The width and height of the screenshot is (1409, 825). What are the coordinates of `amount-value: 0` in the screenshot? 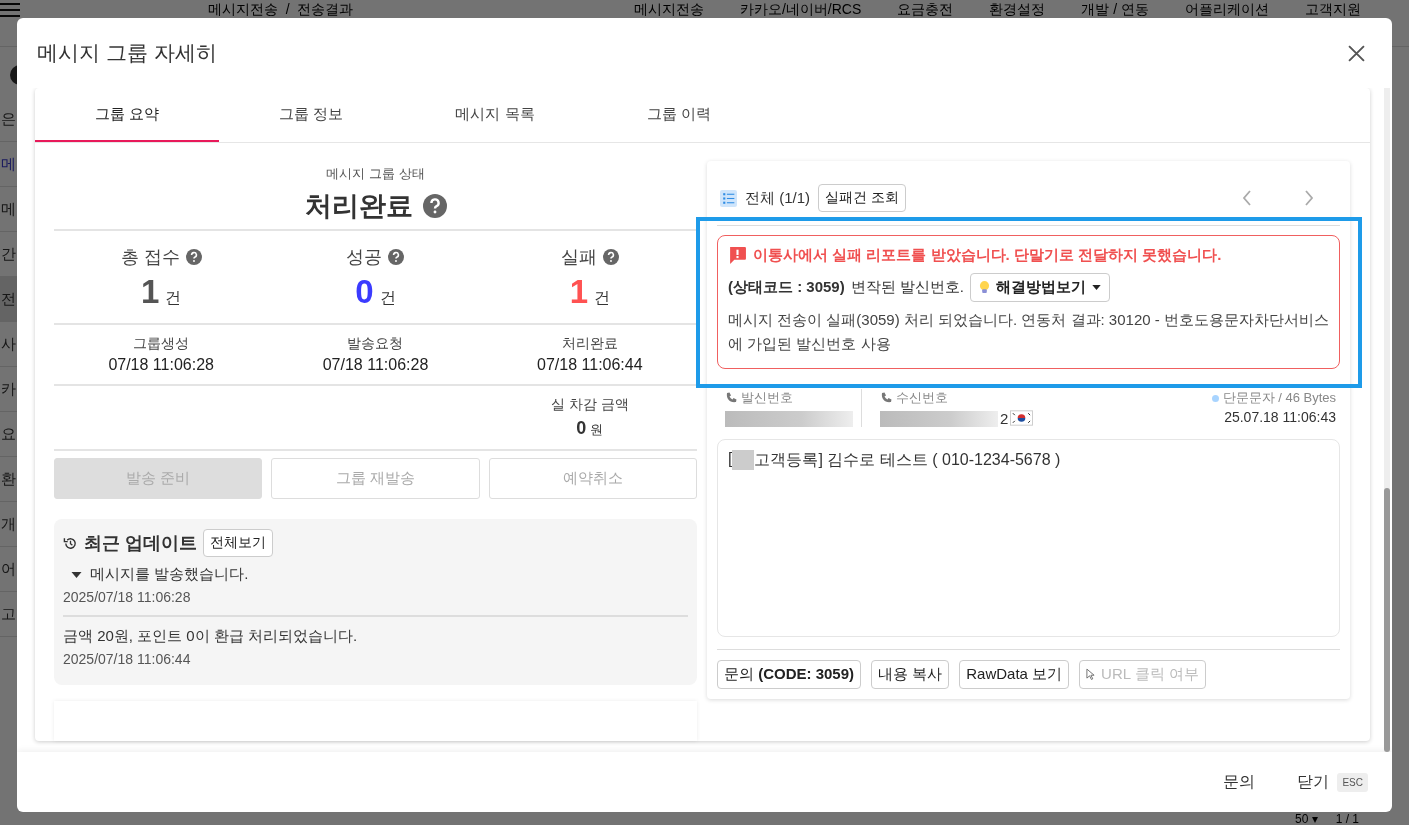 It's located at (581, 428).